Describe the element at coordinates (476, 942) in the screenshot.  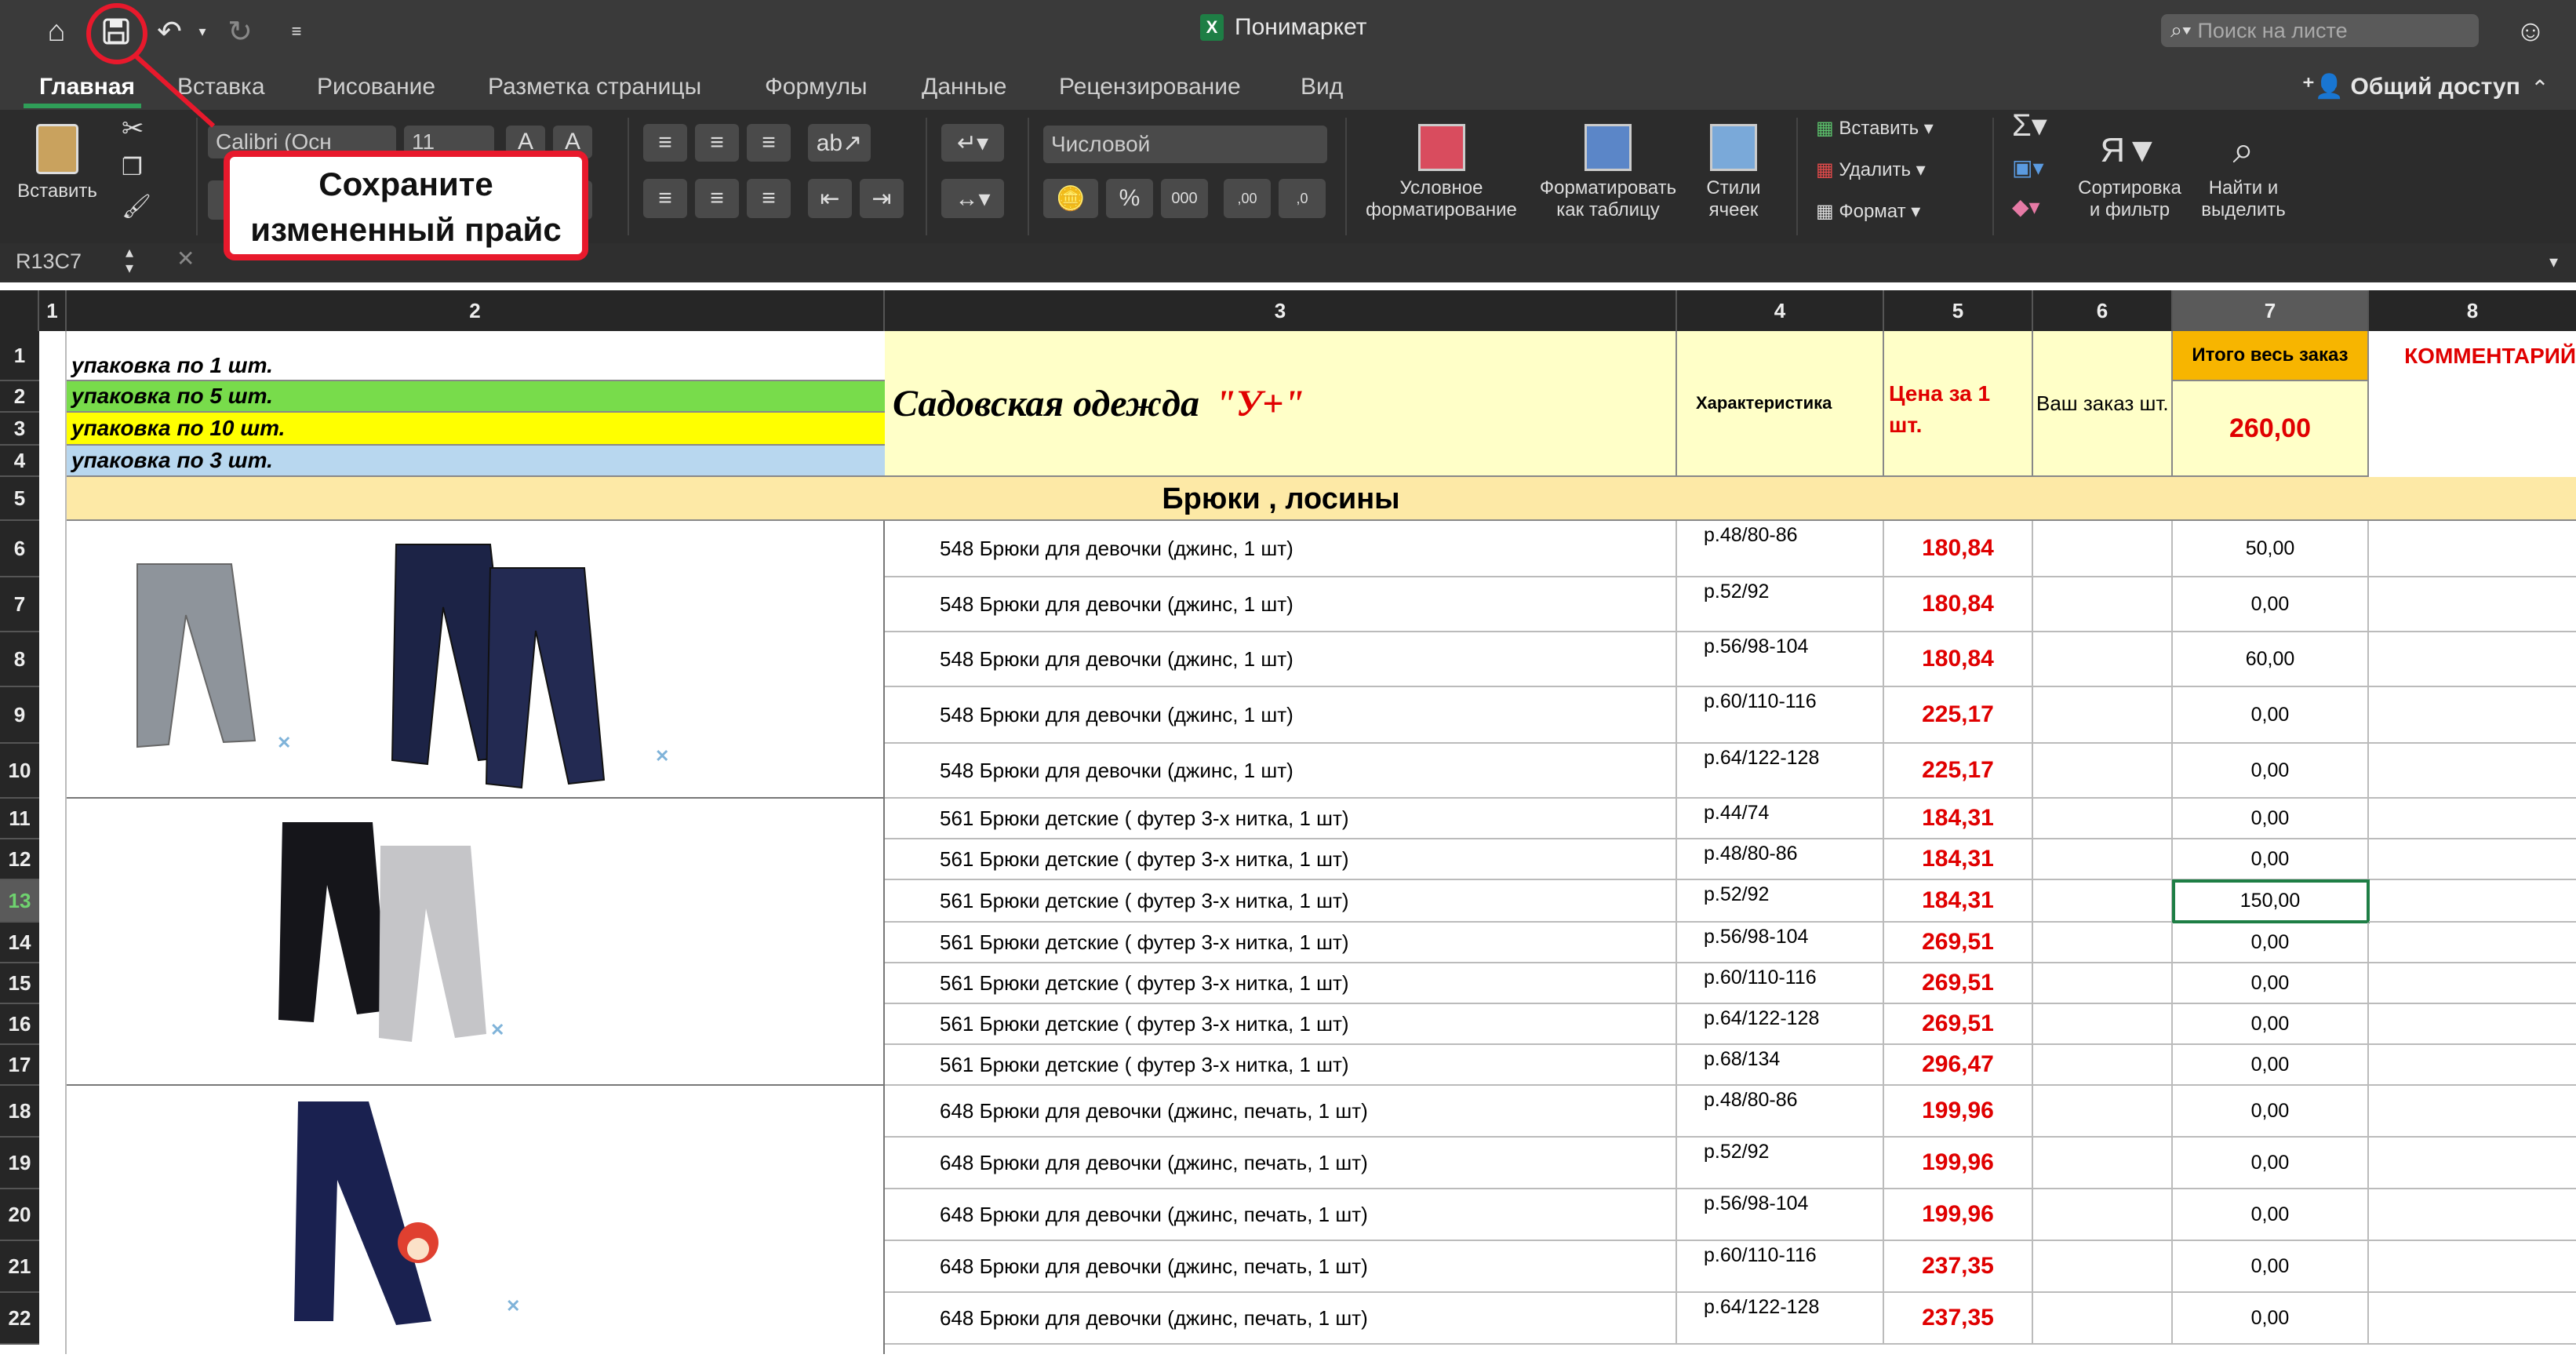
I see `product-image-561: ✕` at that location.